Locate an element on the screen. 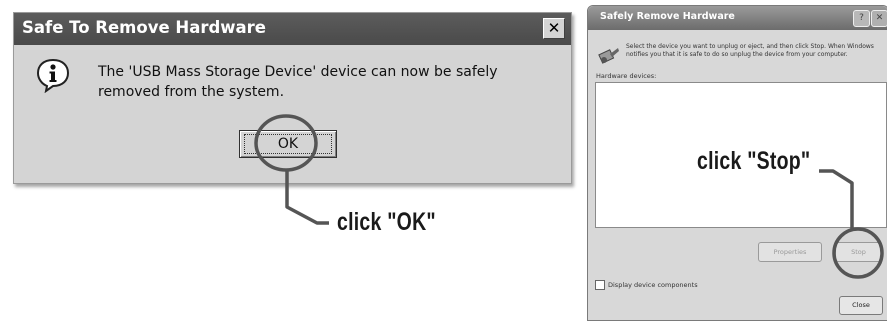  display-components-checkbox is located at coordinates (600, 285).